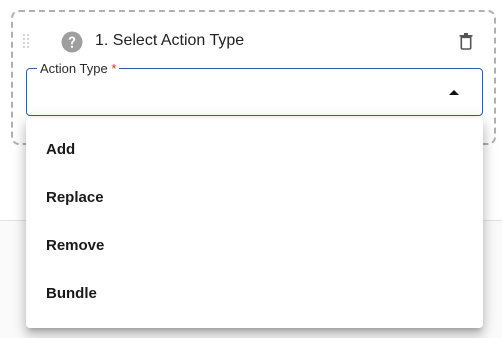 The height and width of the screenshot is (338, 502). Describe the element at coordinates (254, 150) in the screenshot. I see `menu-option-add: Add` at that location.